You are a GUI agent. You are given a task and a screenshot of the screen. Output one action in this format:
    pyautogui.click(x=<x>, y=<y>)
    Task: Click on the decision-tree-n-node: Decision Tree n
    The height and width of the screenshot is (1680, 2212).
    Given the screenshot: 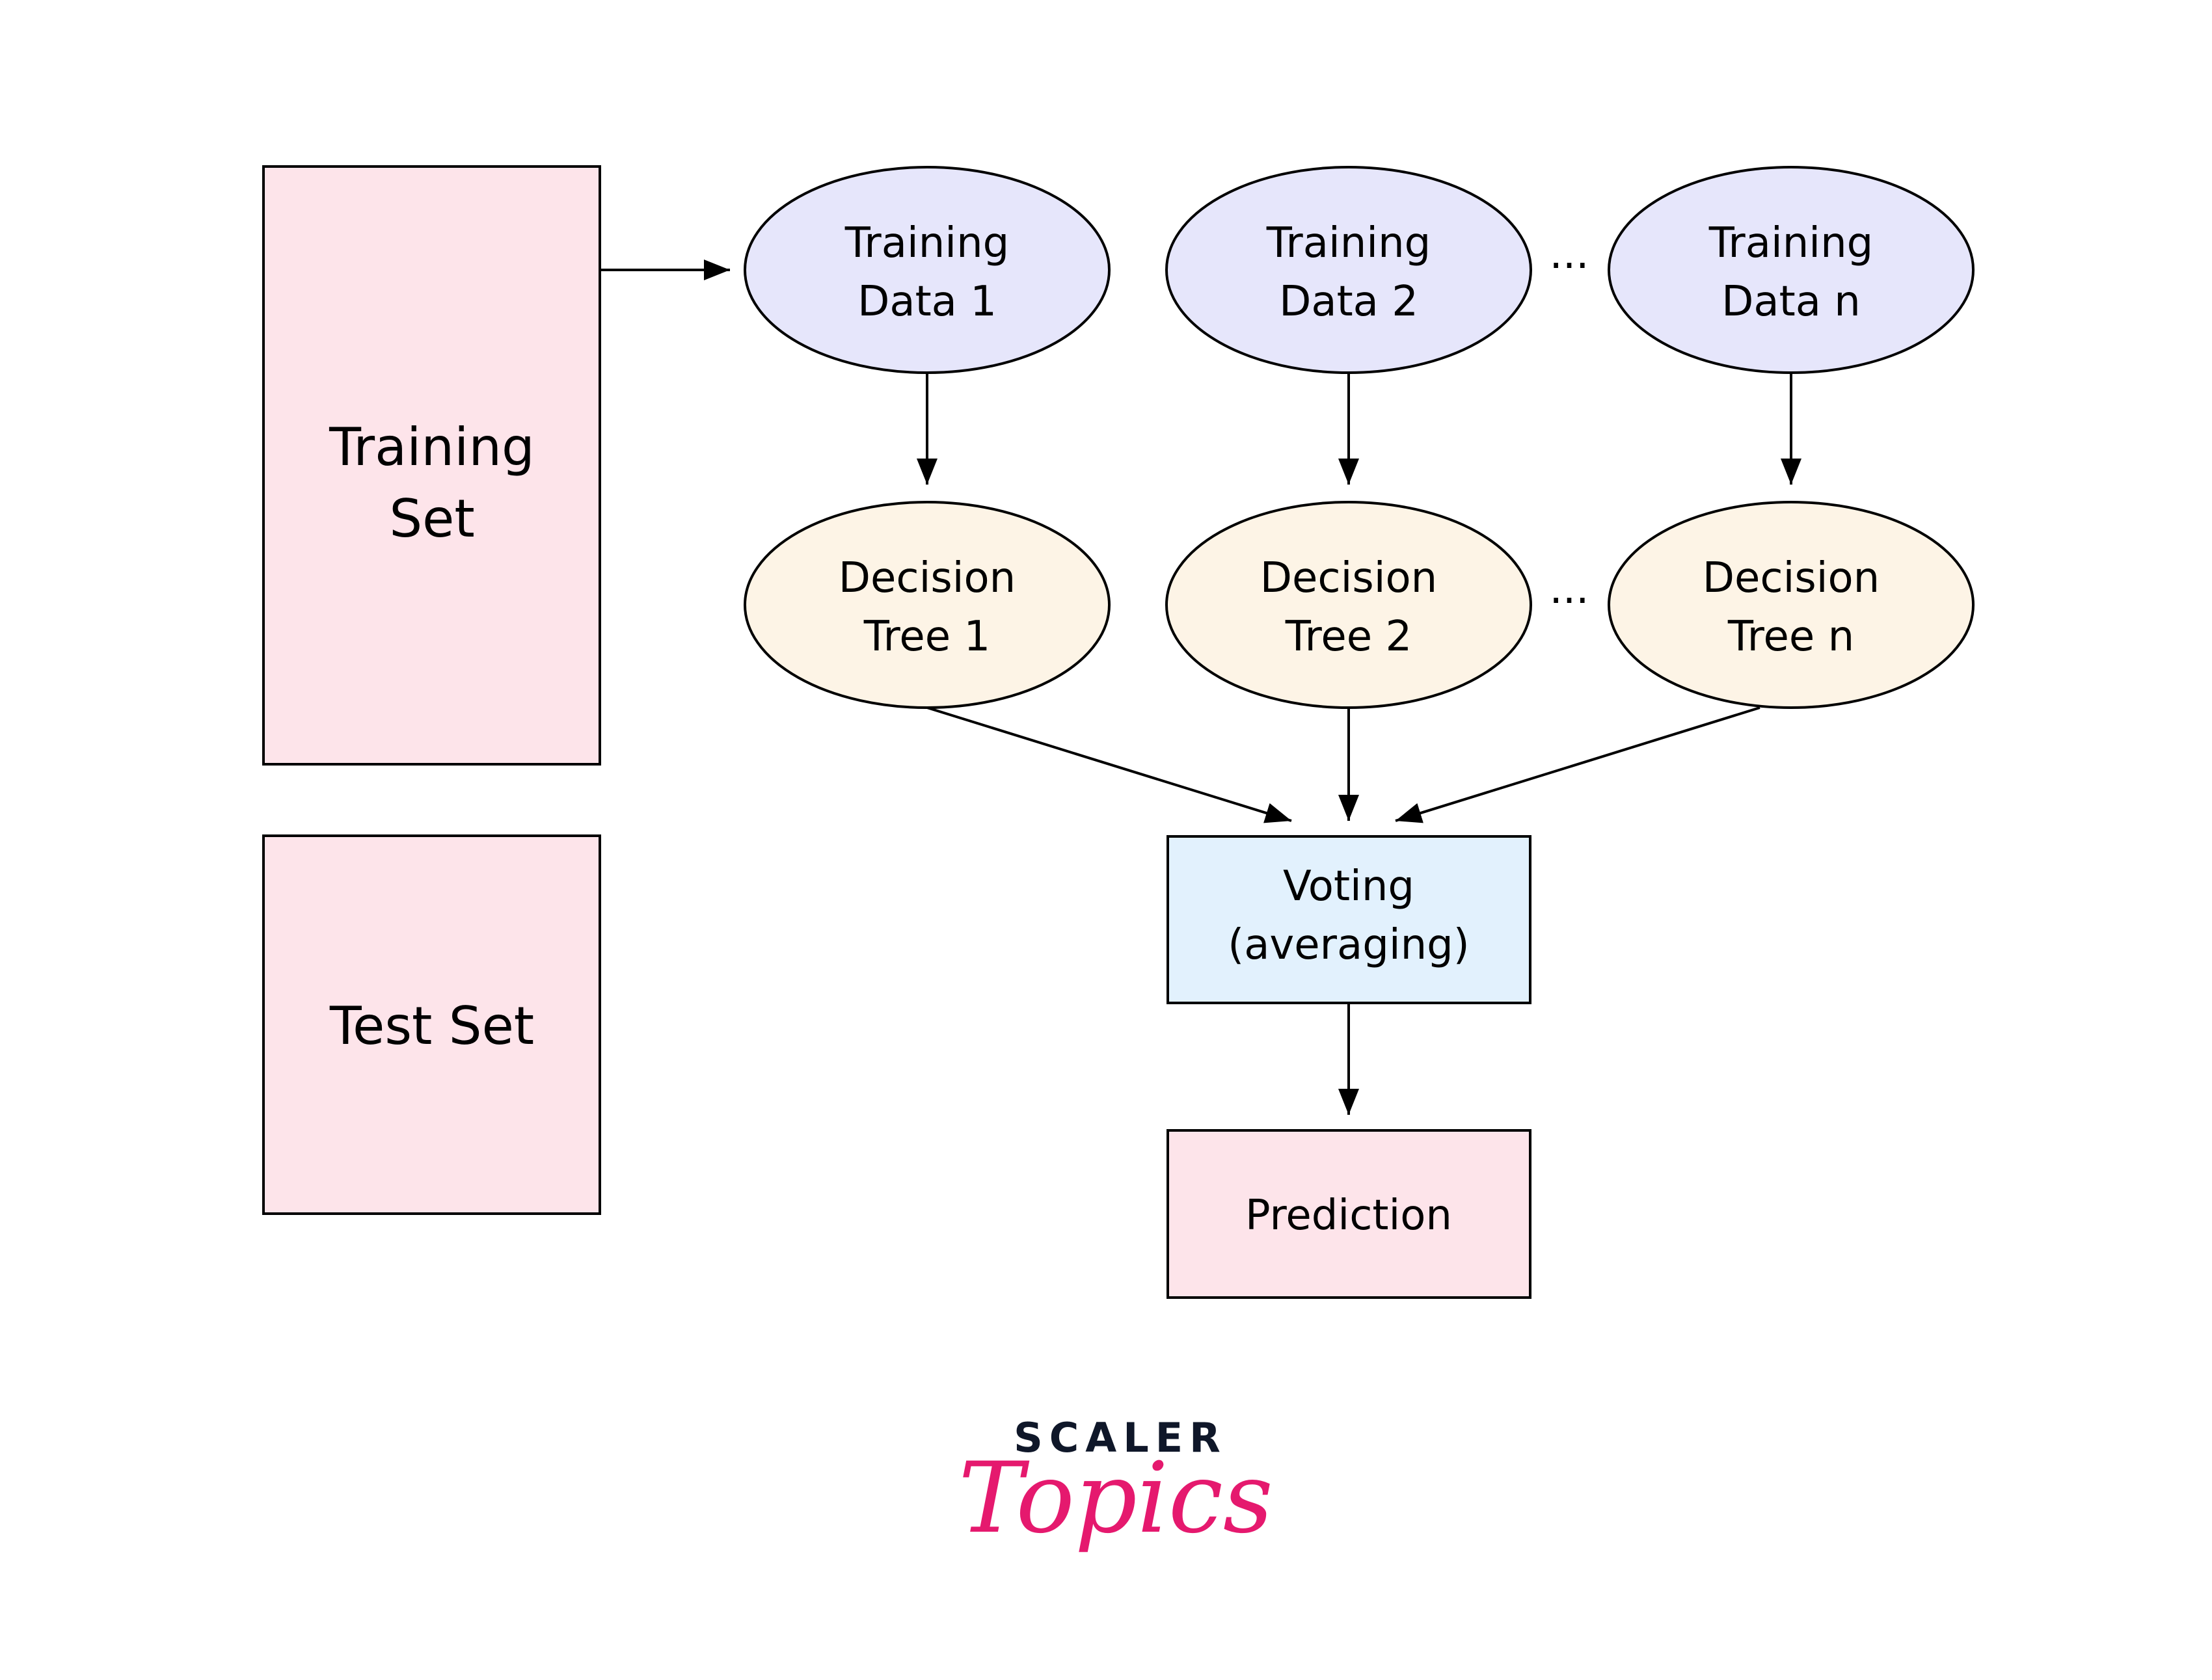 What is the action you would take?
    pyautogui.click(x=1792, y=605)
    